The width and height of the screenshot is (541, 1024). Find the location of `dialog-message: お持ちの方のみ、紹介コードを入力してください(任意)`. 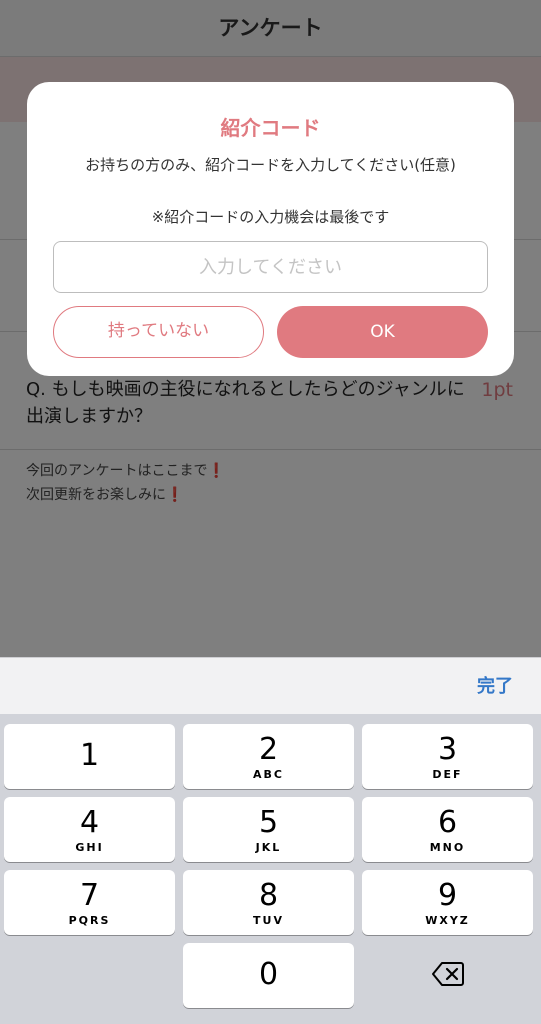

dialog-message: お持ちの方のみ、紹介コードを入力してください(任意) is located at coordinates (270, 165).